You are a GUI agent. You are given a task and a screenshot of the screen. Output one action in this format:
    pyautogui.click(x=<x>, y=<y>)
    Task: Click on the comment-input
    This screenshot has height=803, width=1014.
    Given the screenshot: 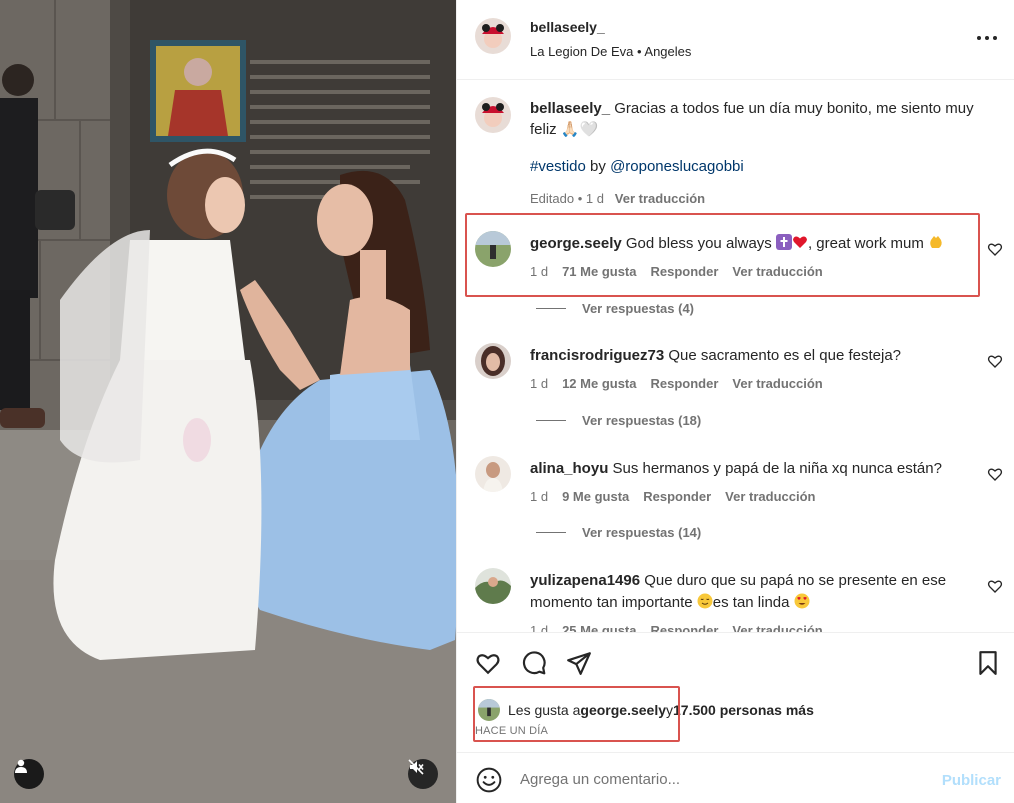 What is the action you would take?
    pyautogui.click(x=720, y=779)
    